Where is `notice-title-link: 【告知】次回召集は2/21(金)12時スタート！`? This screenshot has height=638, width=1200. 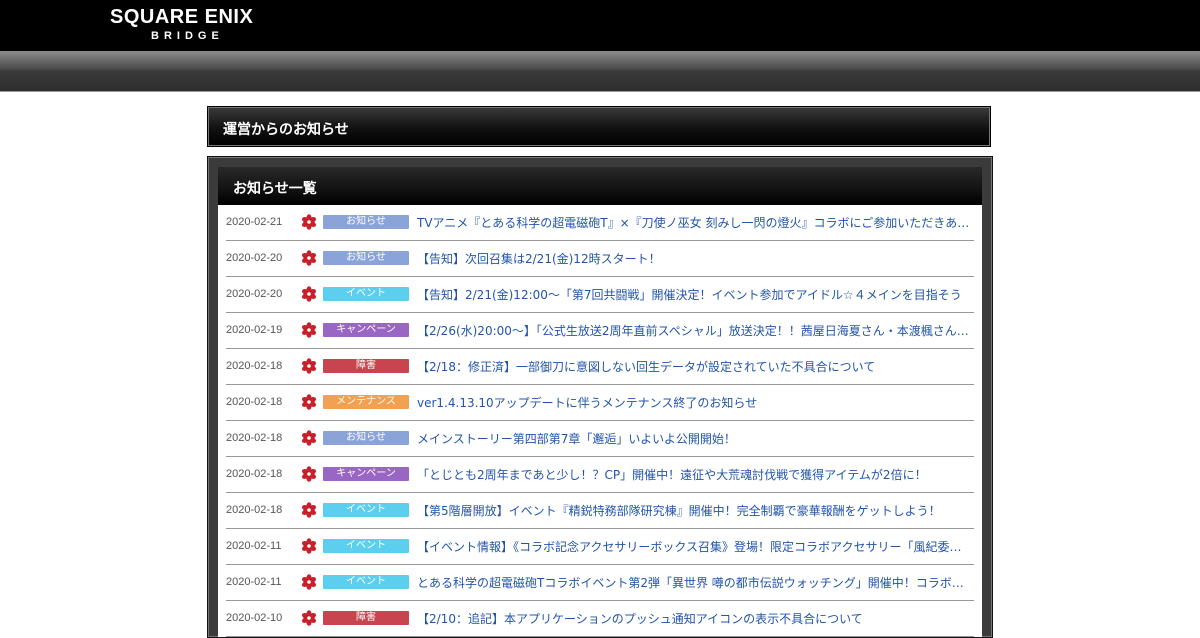 notice-title-link: 【告知】次回召集は2/21(金)12時スタート！ is located at coordinates (694, 258).